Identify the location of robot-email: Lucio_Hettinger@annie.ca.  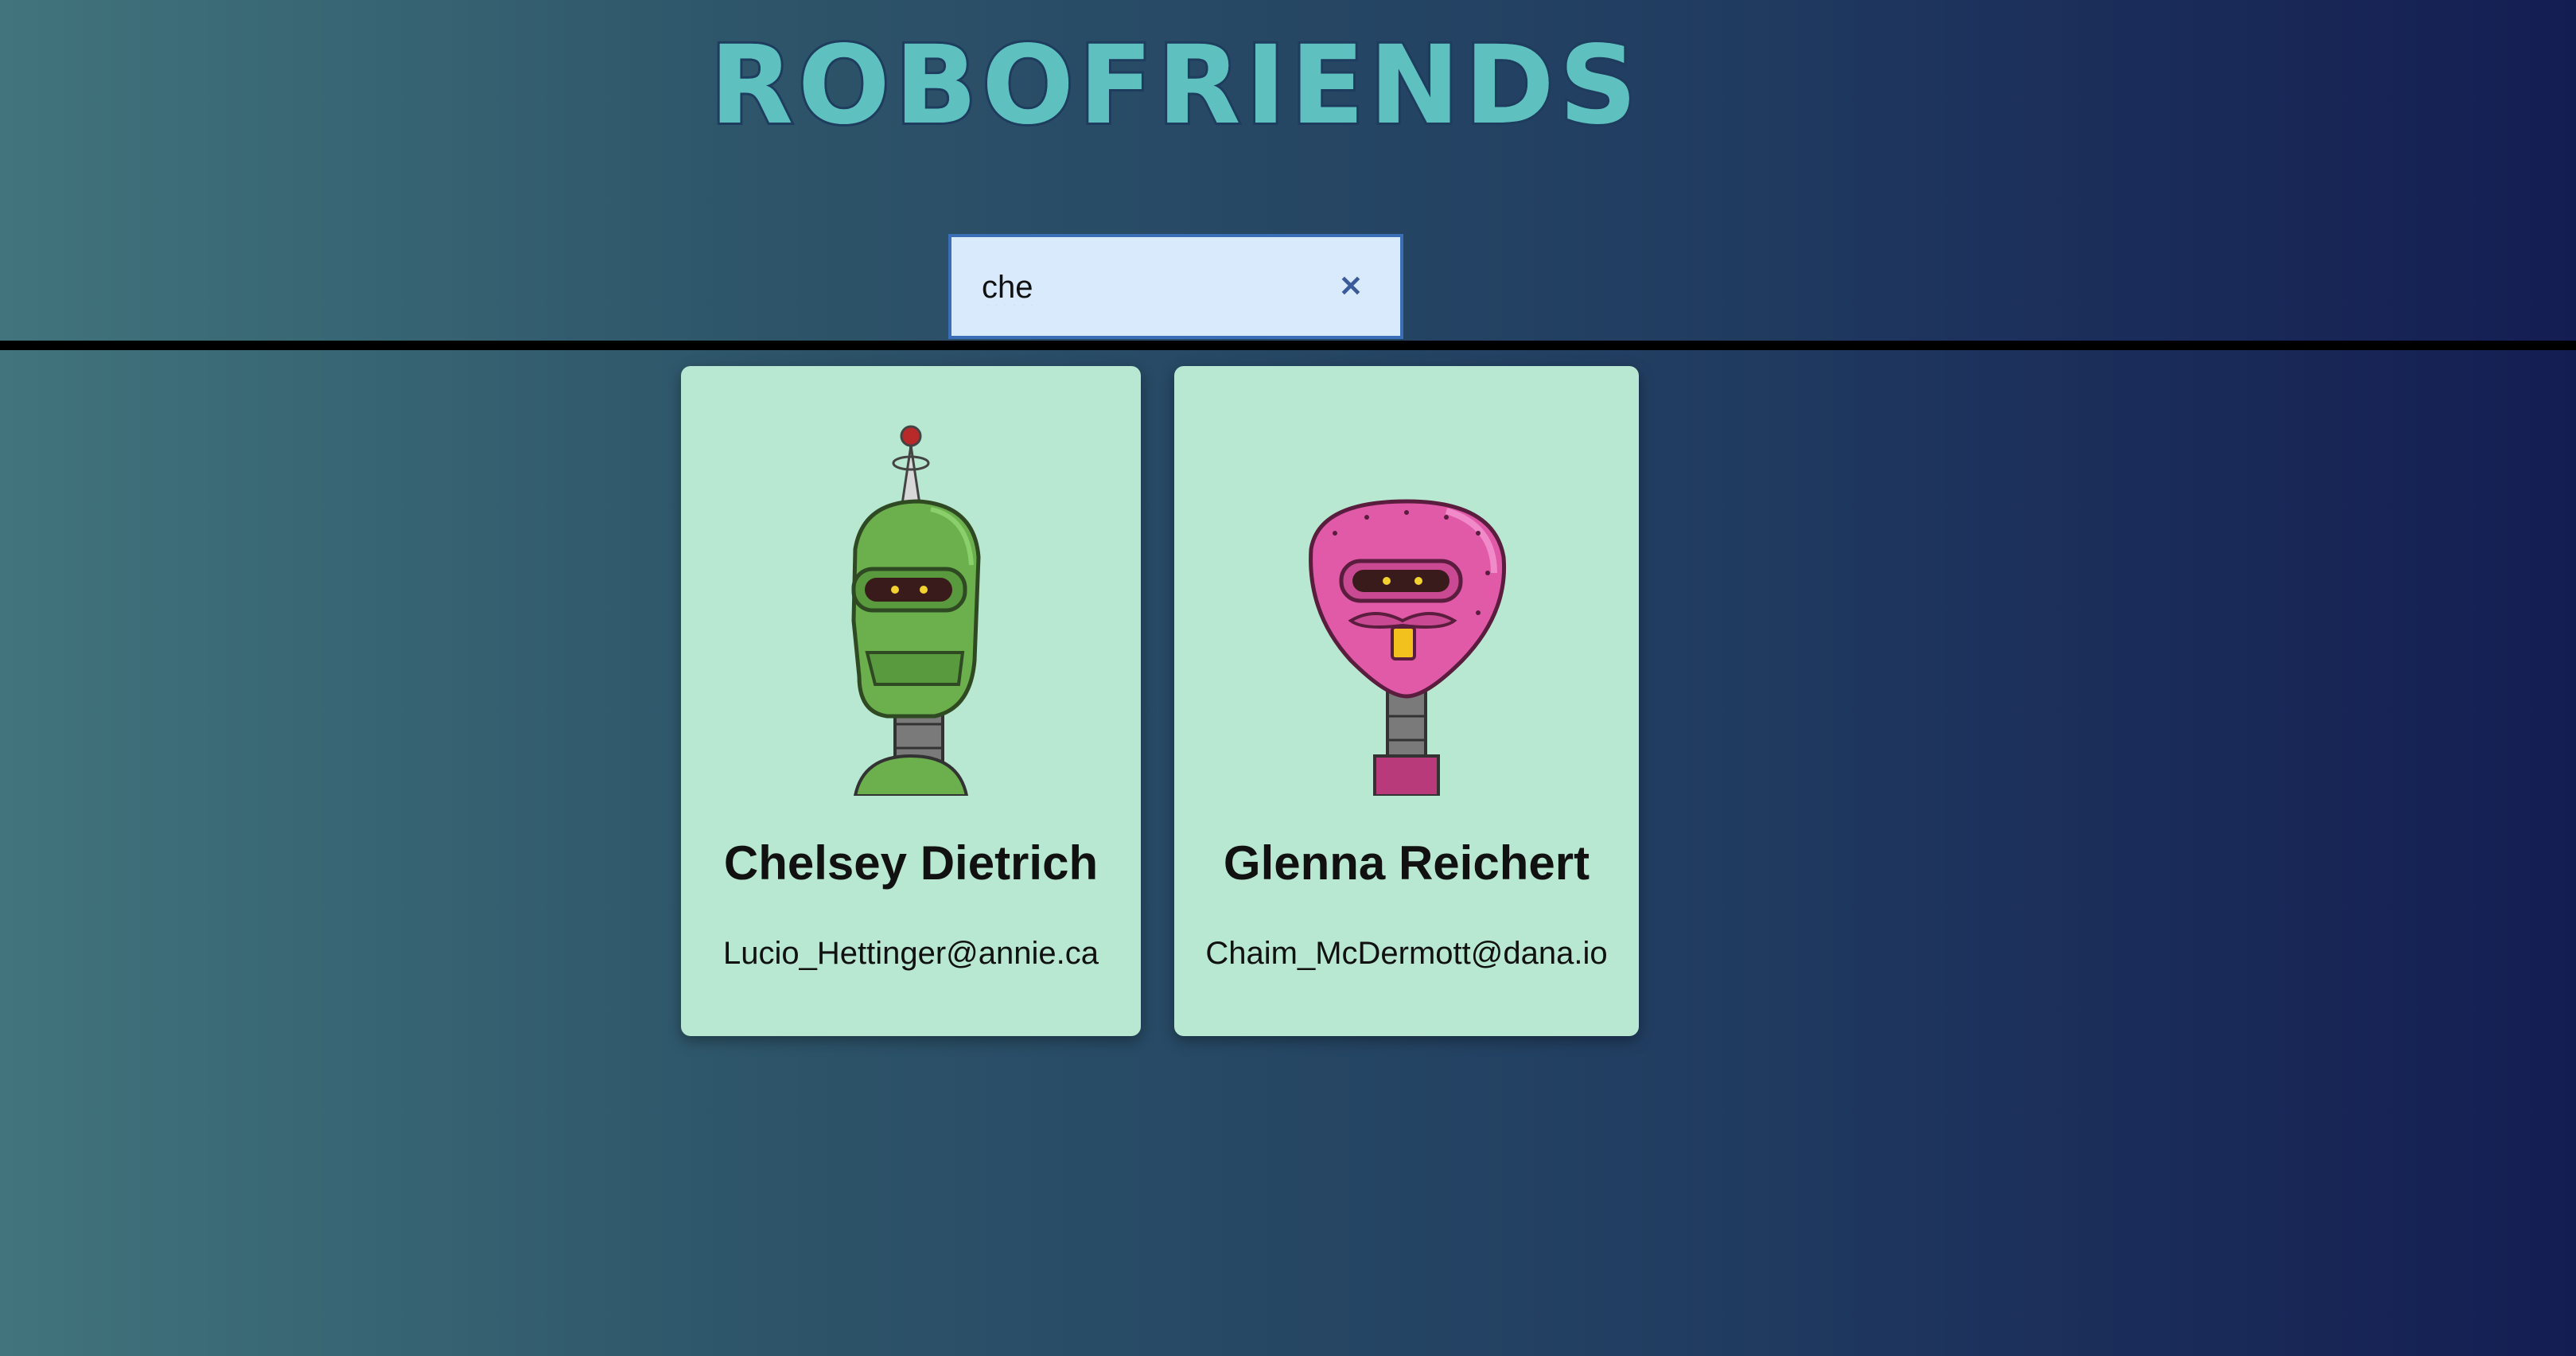
(911, 954).